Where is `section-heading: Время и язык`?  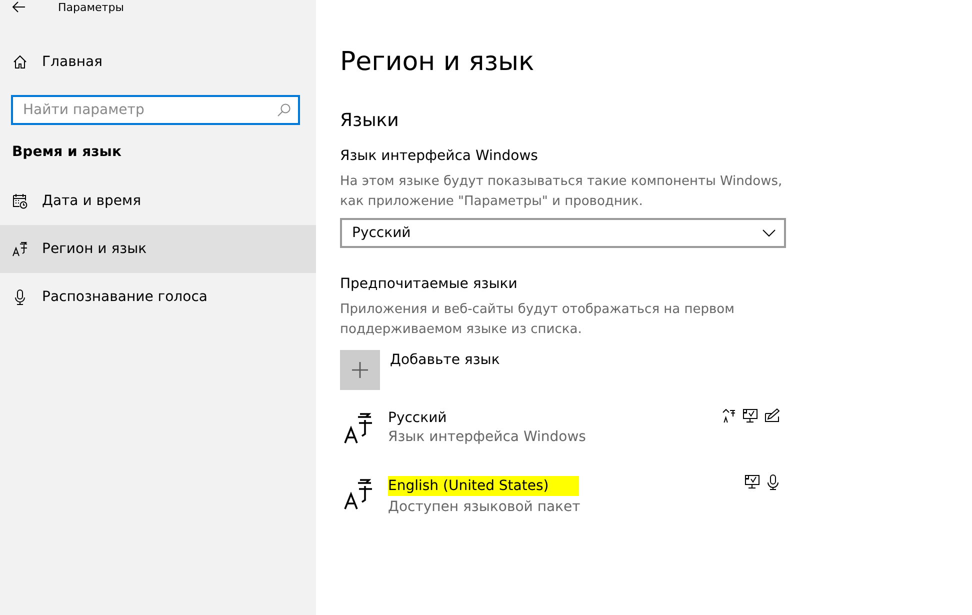 section-heading: Время и язык is located at coordinates (66, 152).